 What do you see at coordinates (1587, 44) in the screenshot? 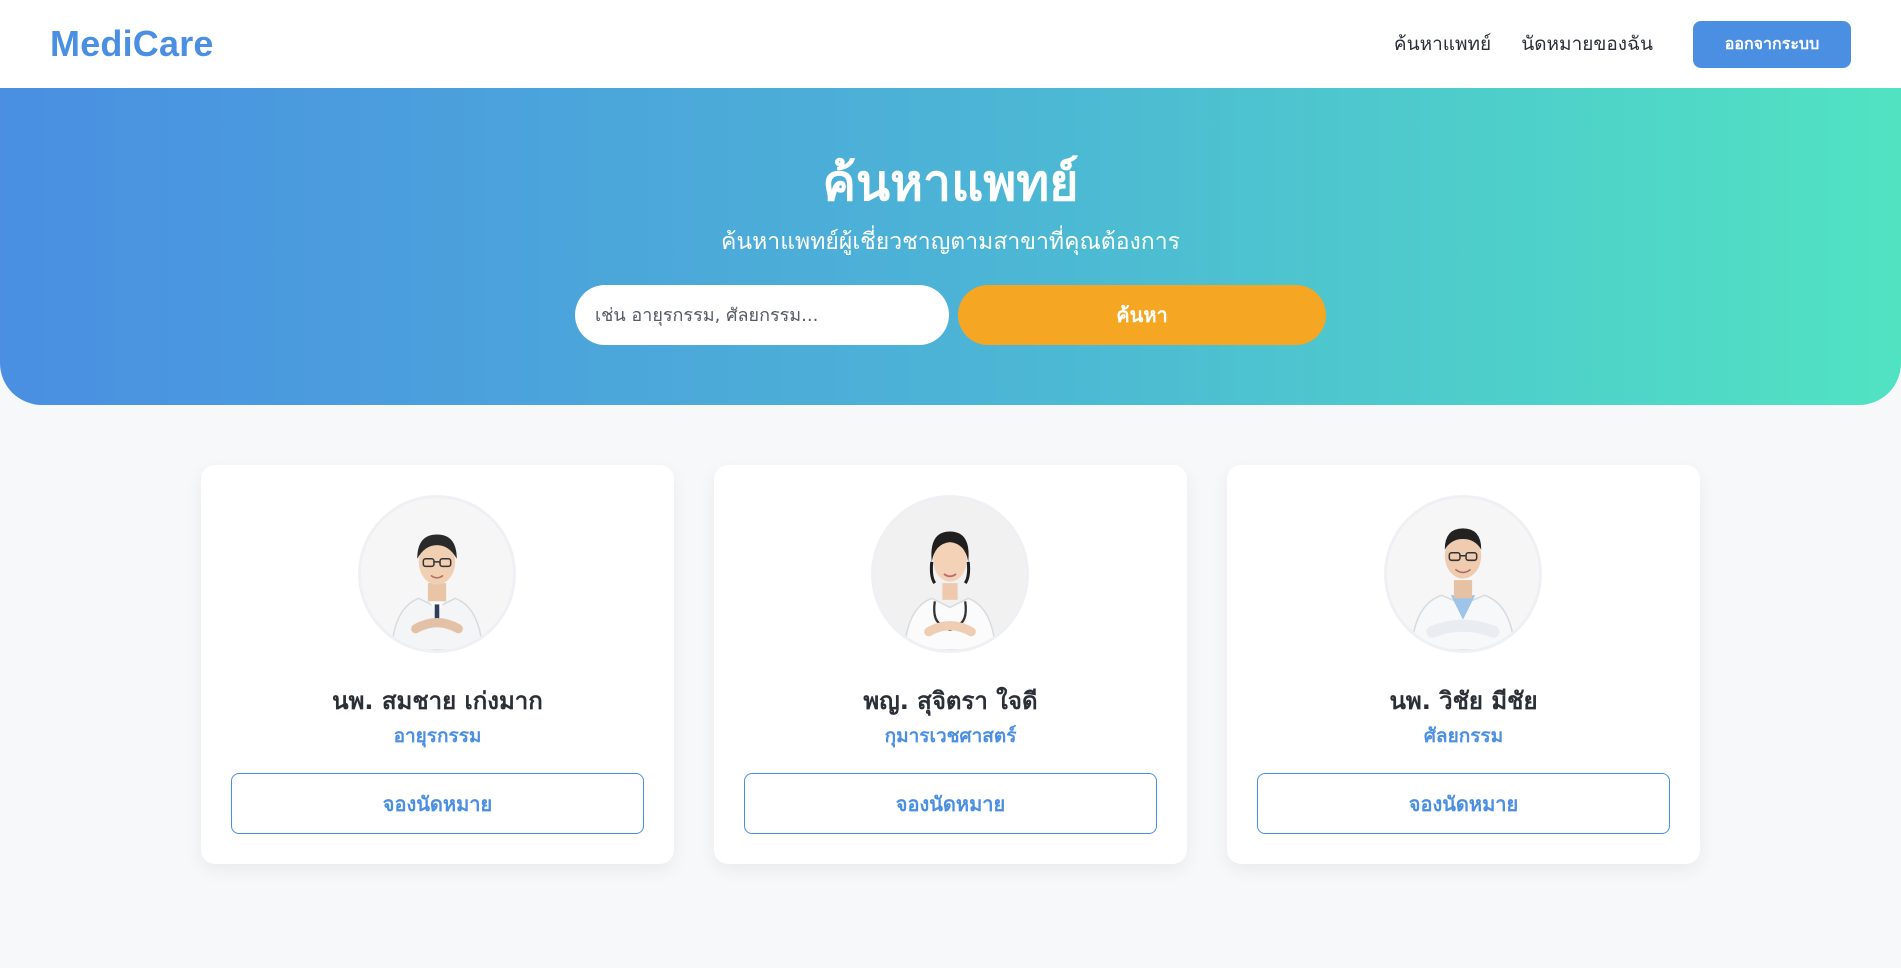
I see `nav-my-appointments: นัดหมายของฉัน` at bounding box center [1587, 44].